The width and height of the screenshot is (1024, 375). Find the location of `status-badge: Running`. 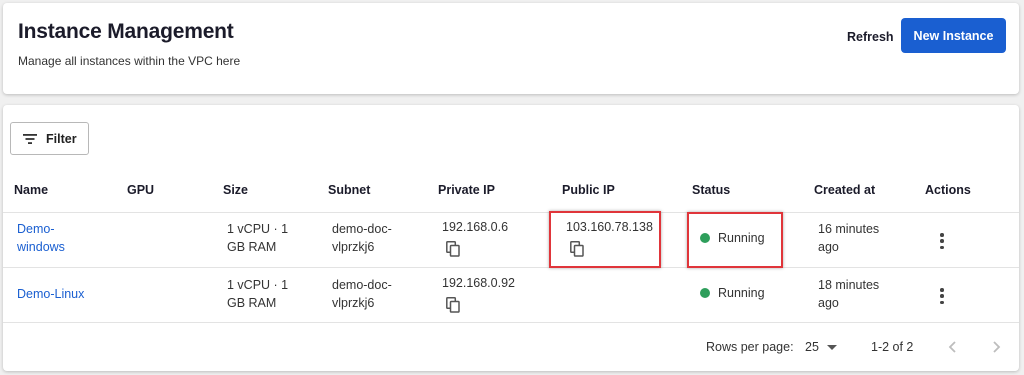

status-badge: Running is located at coordinates (732, 293).